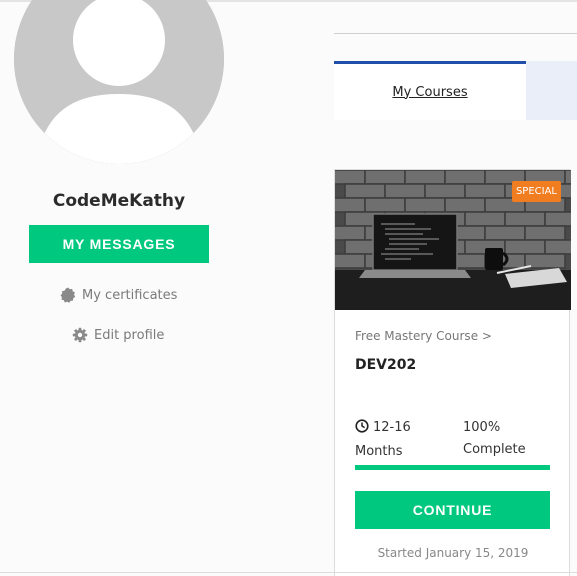 The height and width of the screenshot is (576, 577). I want to click on my-certificates-label: My certificates, so click(130, 295).